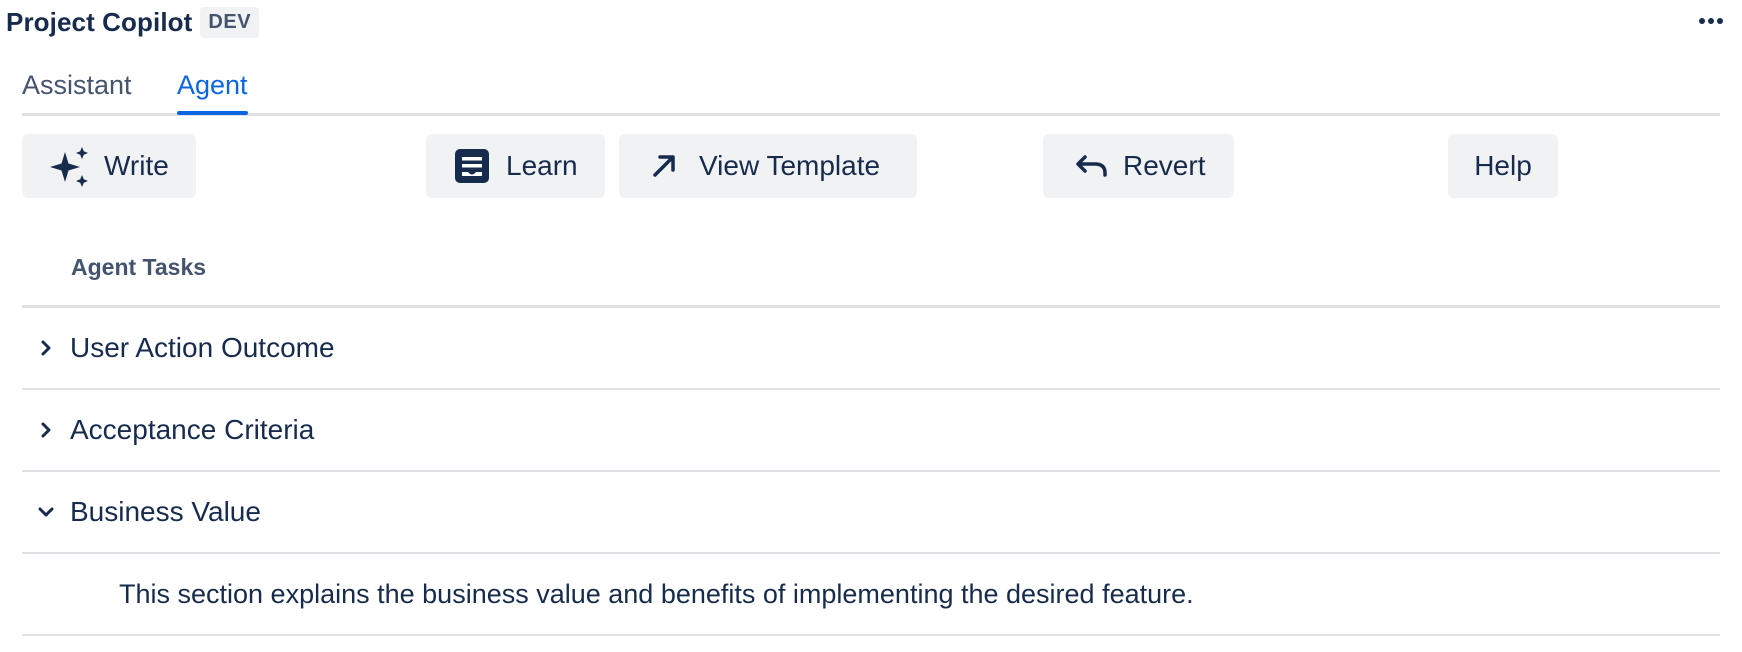 The image size is (1742, 652). I want to click on app-header: Project Copilot DEV, so click(133, 22).